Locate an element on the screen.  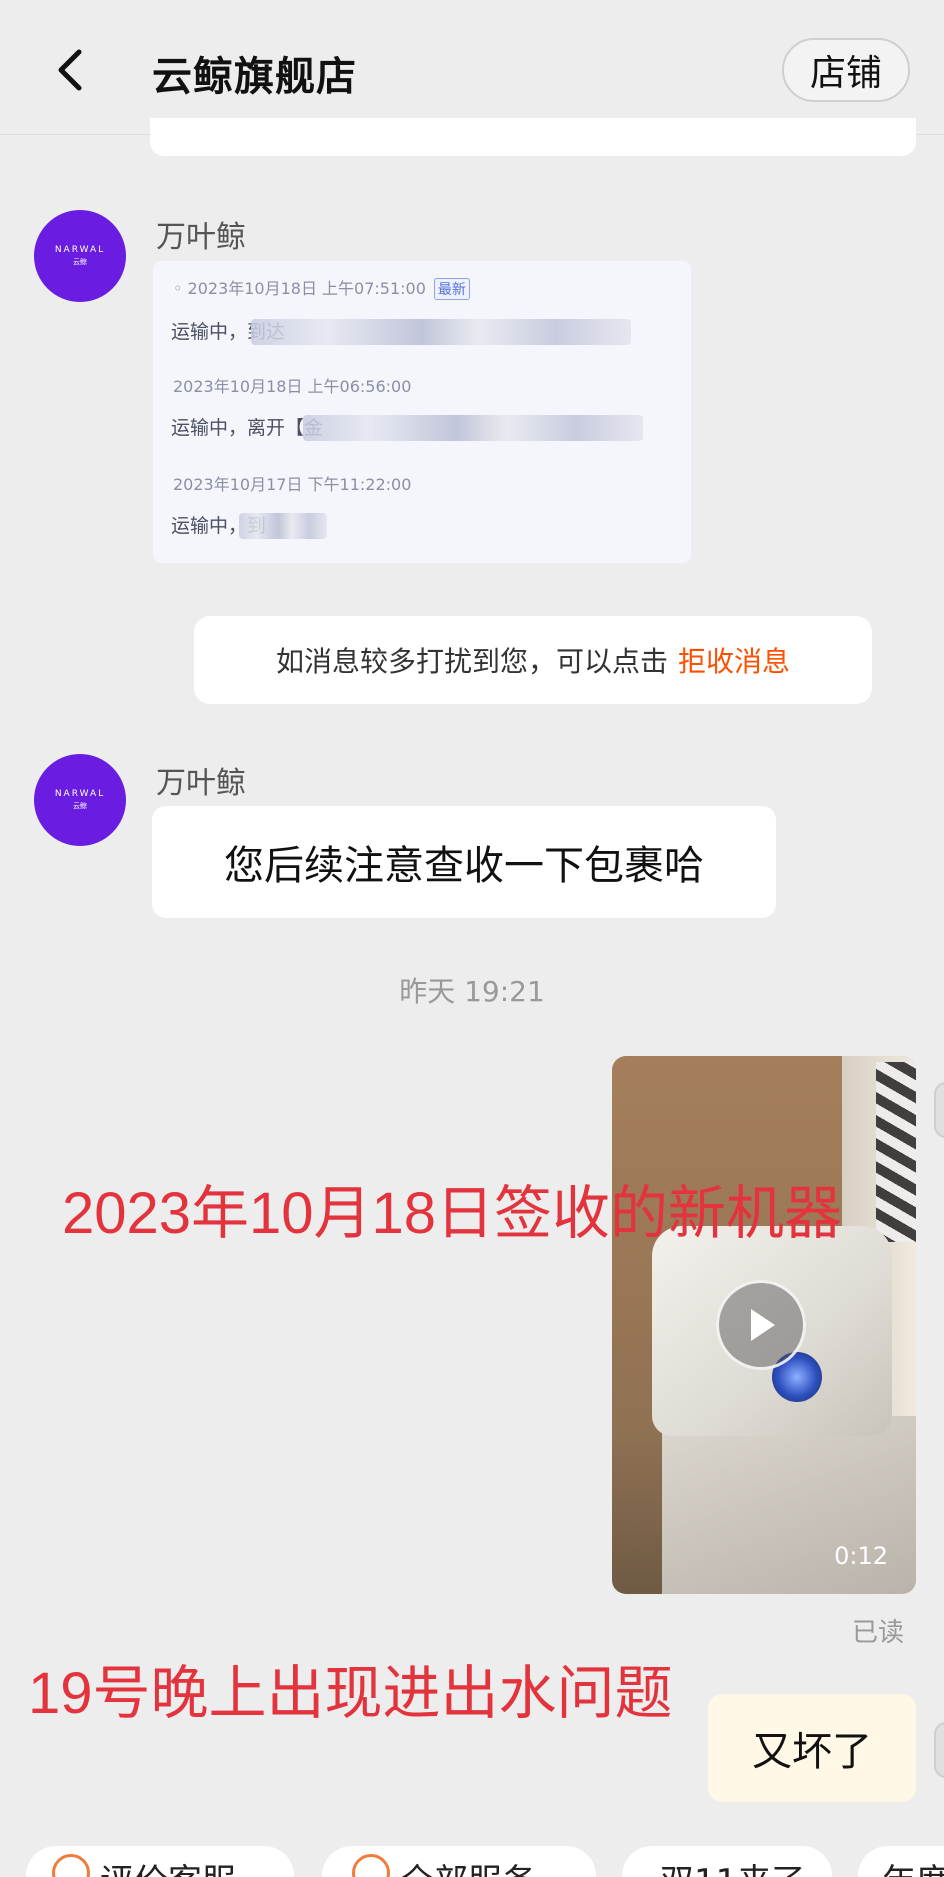
read-status: 已读 is located at coordinates (878, 1633).